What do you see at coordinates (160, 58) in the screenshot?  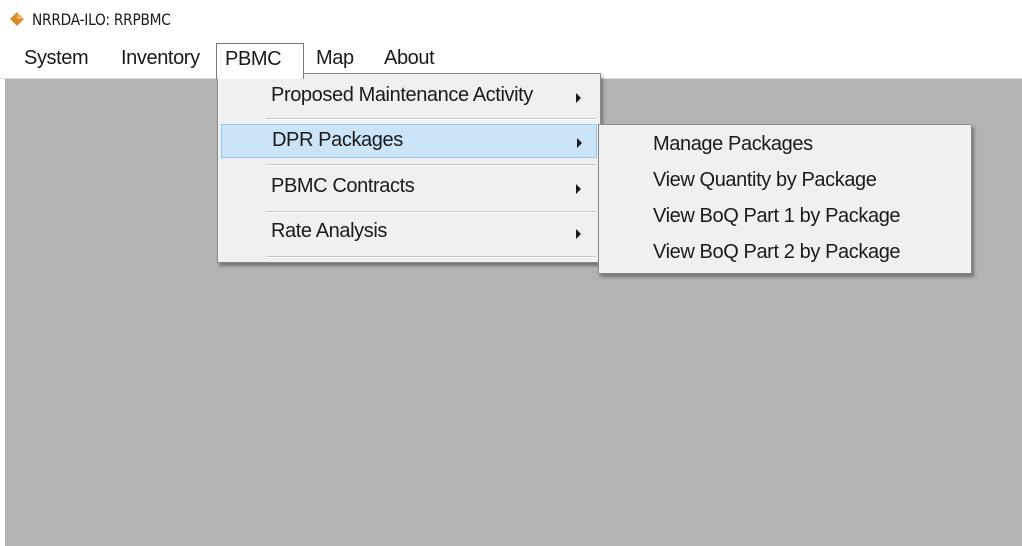 I see `menu-inventory: Inventory` at bounding box center [160, 58].